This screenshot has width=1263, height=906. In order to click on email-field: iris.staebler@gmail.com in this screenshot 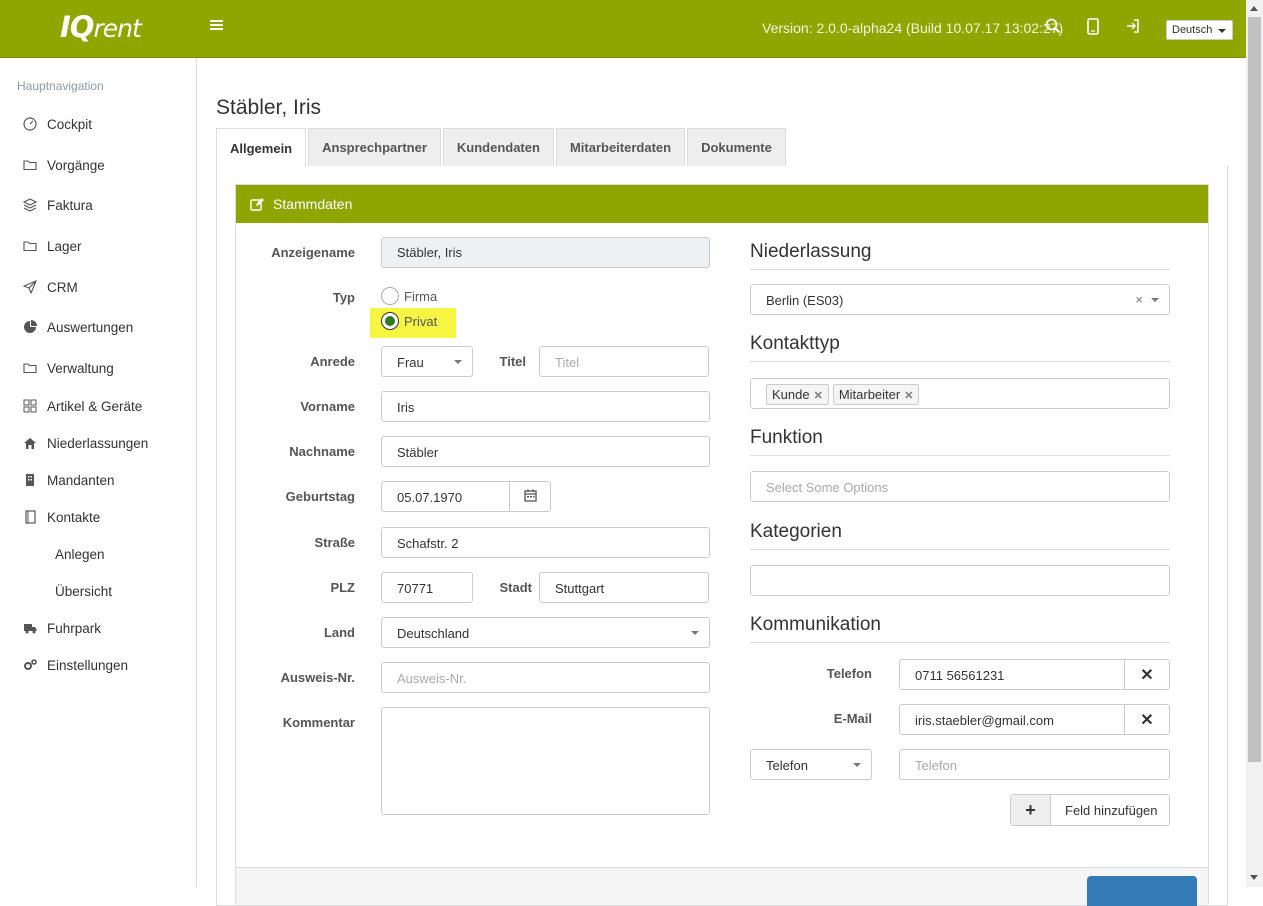, I will do `click(1012, 719)`.